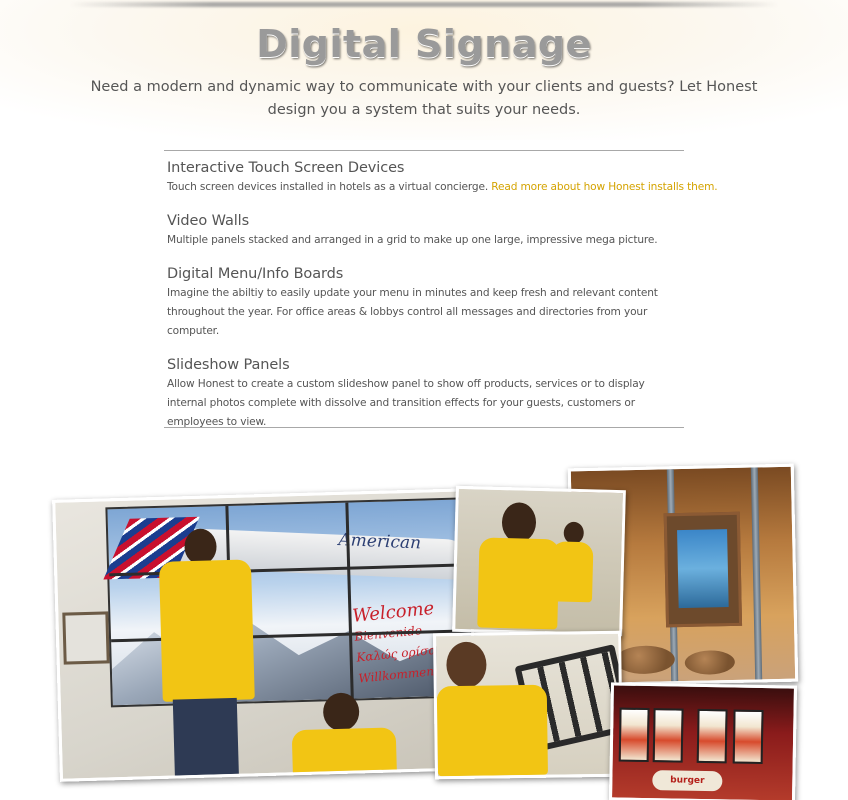 This screenshot has height=800, width=848. What do you see at coordinates (687, 781) in the screenshot?
I see `restaurant-sign: burger` at bounding box center [687, 781].